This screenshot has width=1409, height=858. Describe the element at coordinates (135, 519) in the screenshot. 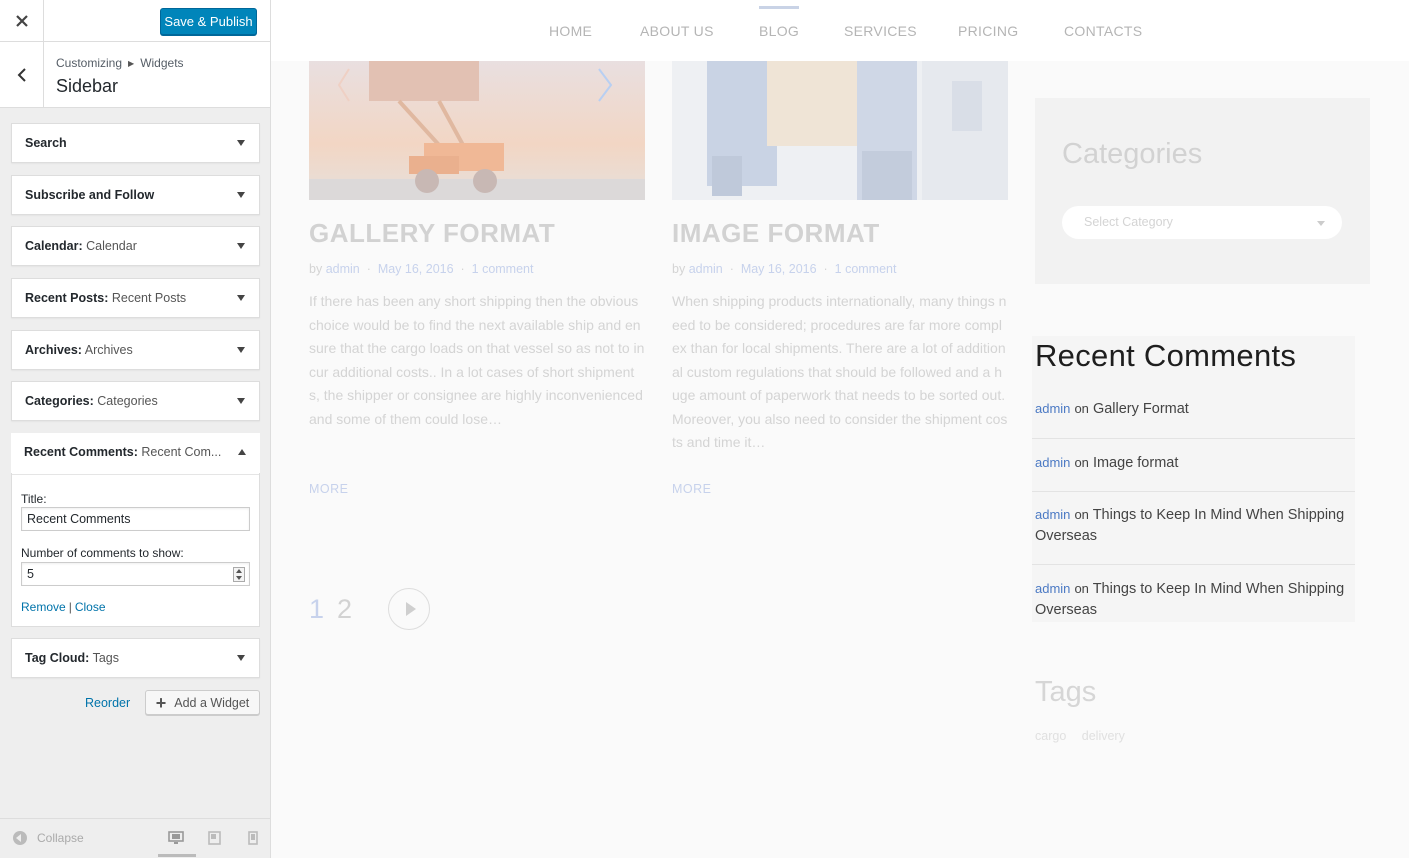

I see `title-field: Recent Comments` at that location.